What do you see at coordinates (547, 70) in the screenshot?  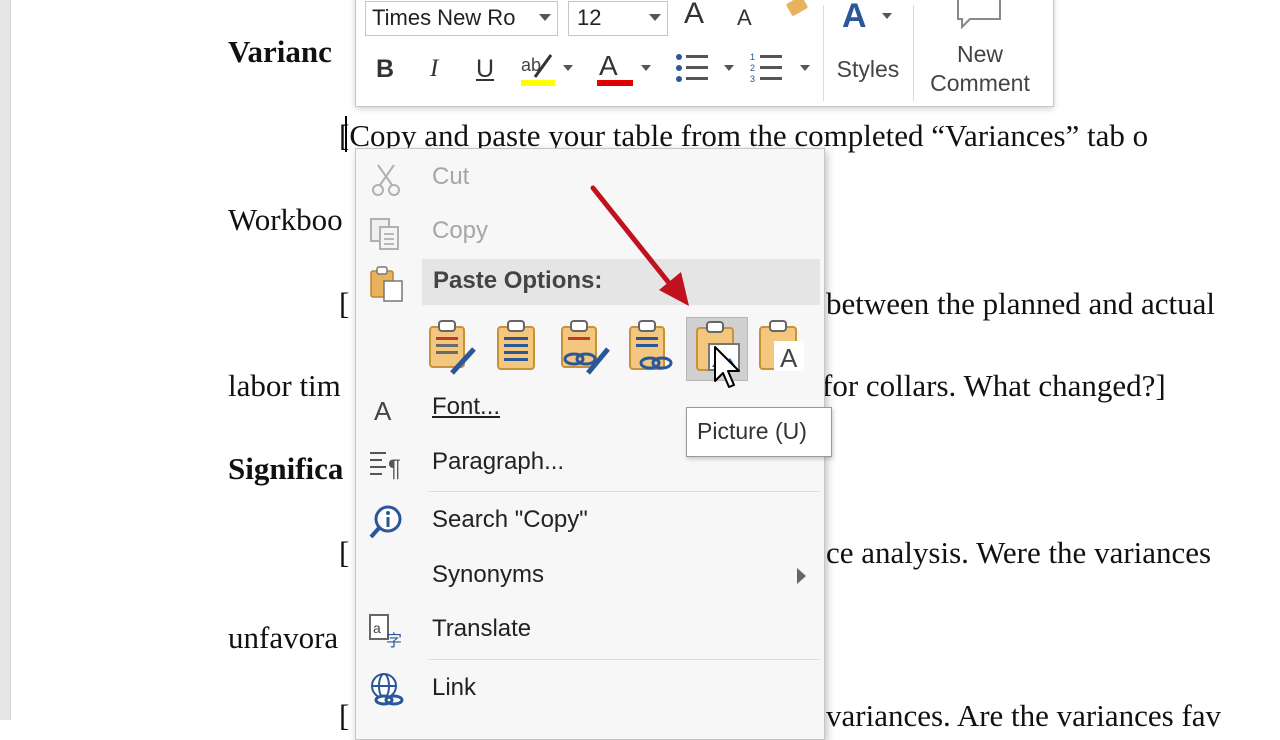 I see `highlight-color-button: ab` at bounding box center [547, 70].